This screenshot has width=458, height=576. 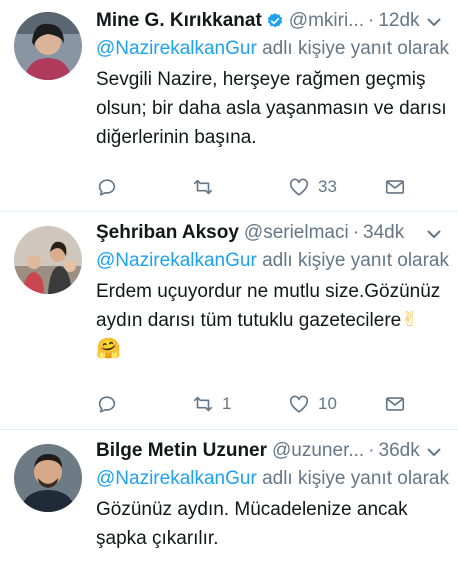 I want to click on tweet-actions: 33, so click(x=251, y=187).